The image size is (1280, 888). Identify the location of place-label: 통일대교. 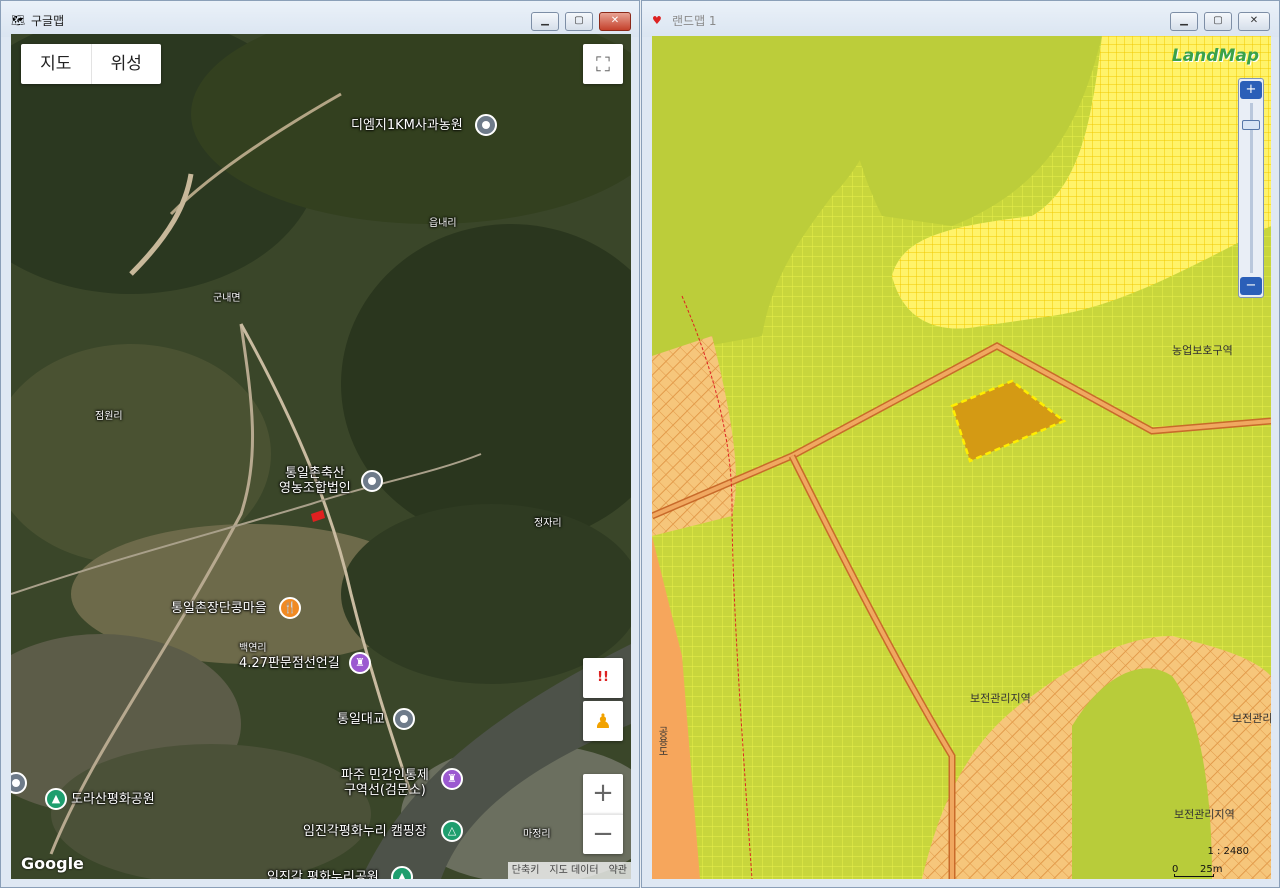
(361, 719).